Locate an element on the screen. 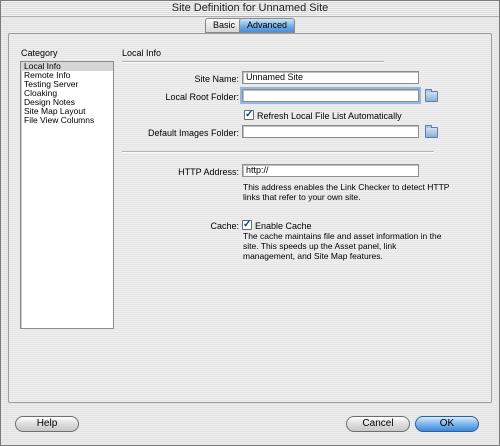  enable-cache-checkbox: ✓ is located at coordinates (247, 225).